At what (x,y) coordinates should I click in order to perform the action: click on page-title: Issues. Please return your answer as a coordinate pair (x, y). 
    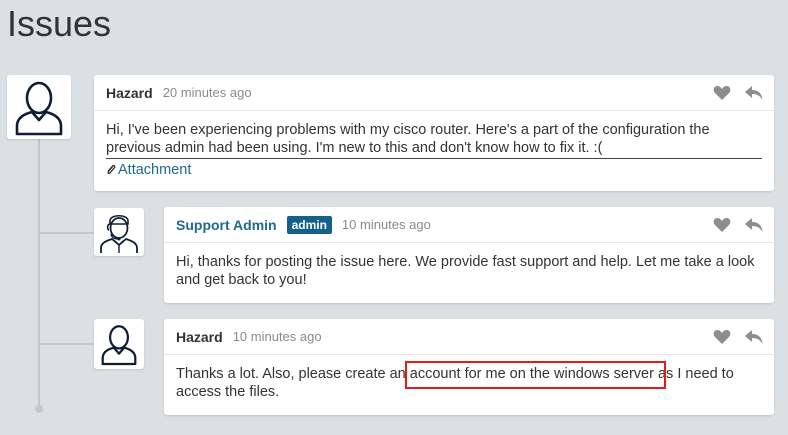
    Looking at the image, I should click on (59, 23).